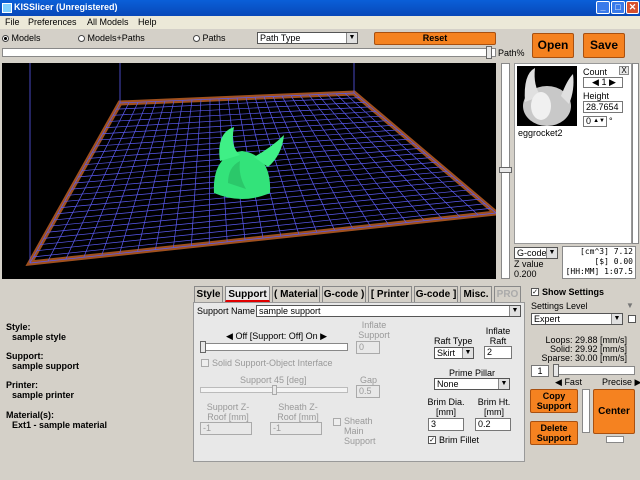 The width and height of the screenshot is (640, 480). What do you see at coordinates (615, 439) in the screenshot?
I see `center-scroll-handle` at bounding box center [615, 439].